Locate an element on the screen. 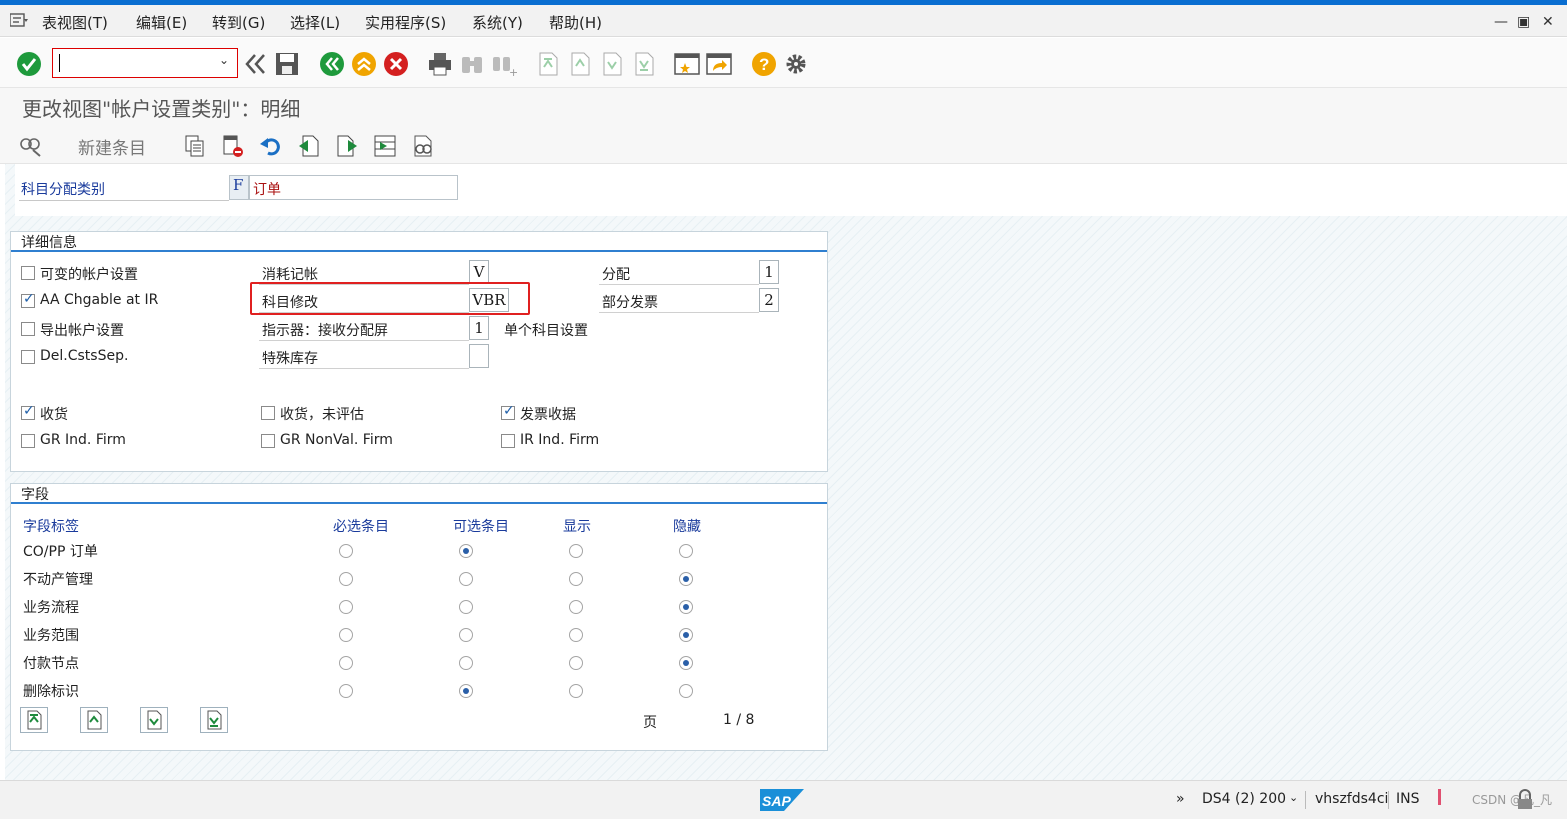  delete-icon is located at coordinates (233, 146).